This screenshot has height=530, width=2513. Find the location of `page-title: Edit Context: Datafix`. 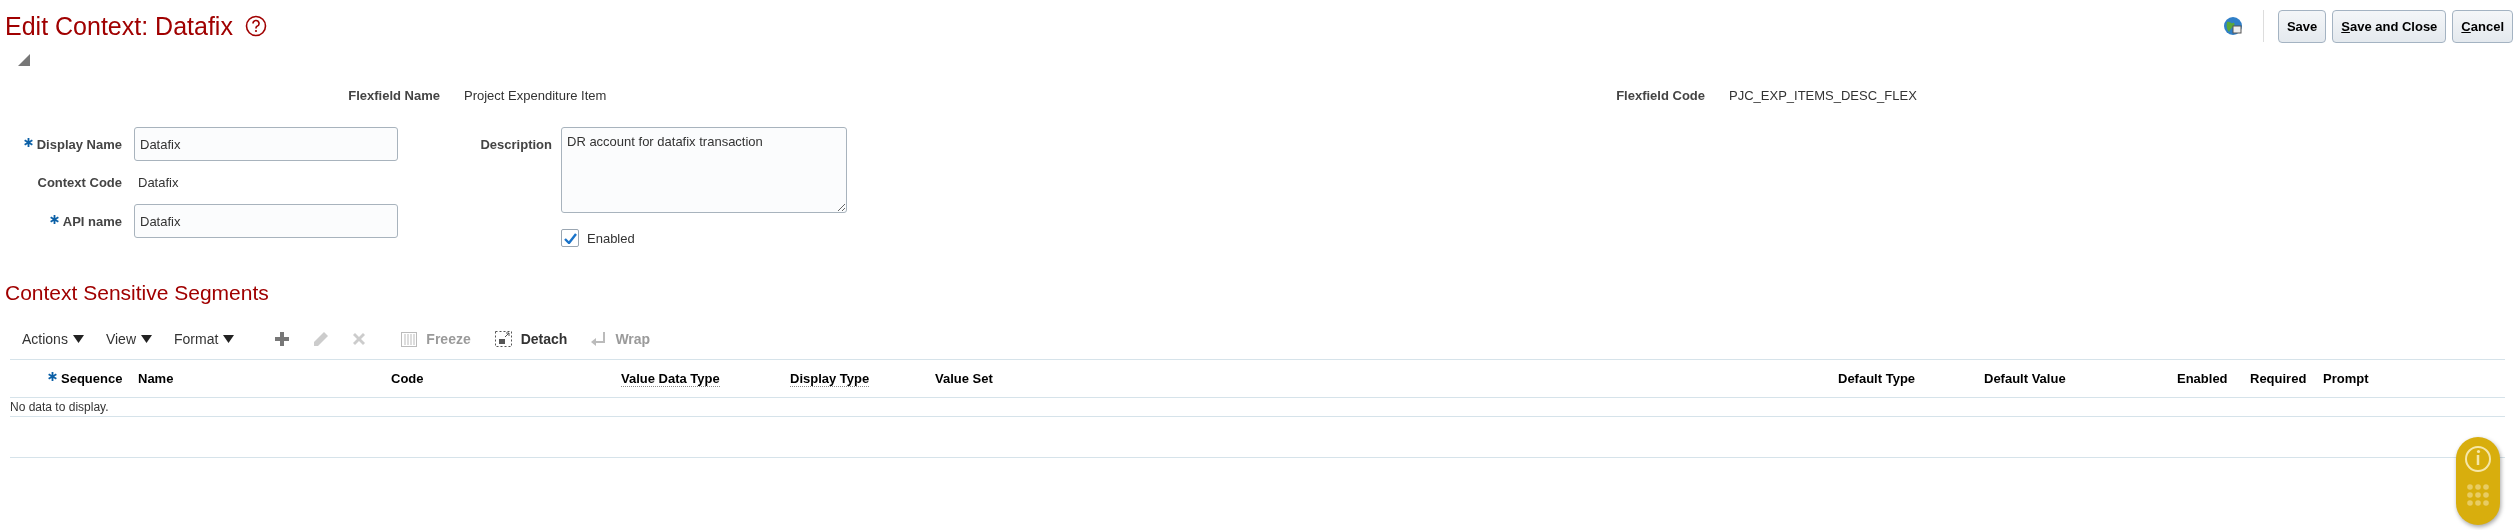

page-title: Edit Context: Datafix is located at coordinates (119, 26).